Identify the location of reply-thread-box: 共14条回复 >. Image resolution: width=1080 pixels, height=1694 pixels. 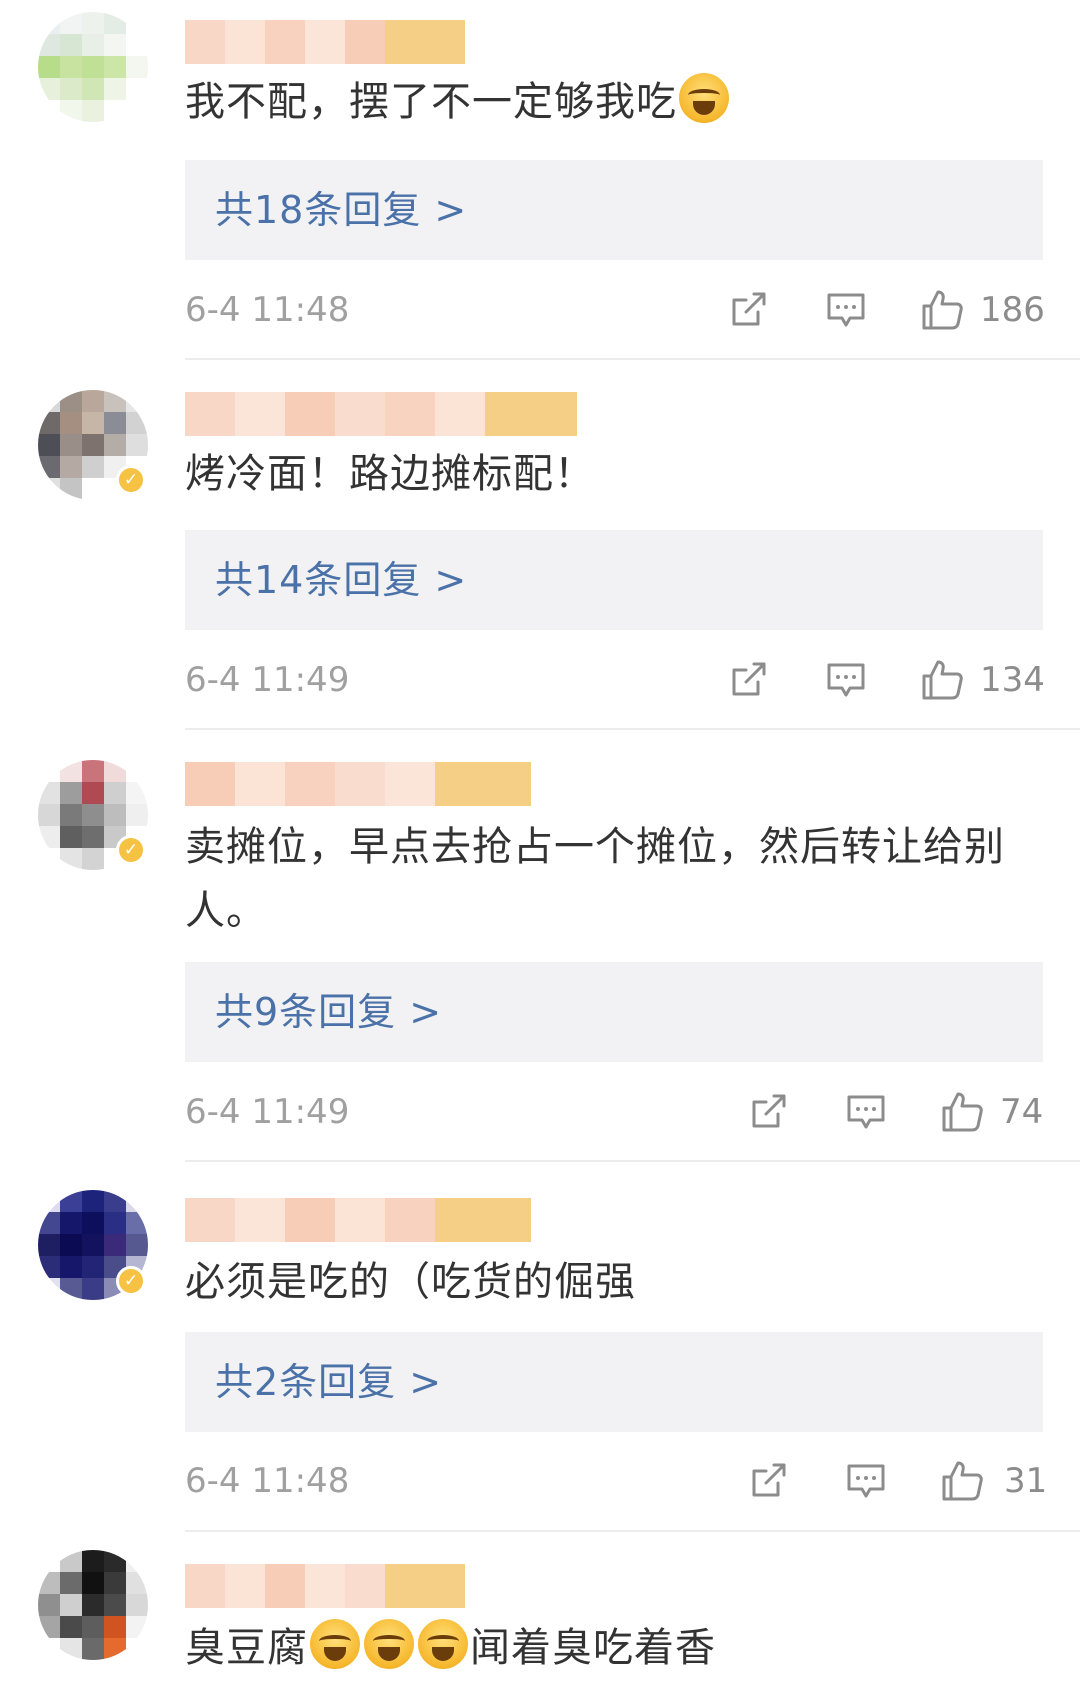
(614, 580).